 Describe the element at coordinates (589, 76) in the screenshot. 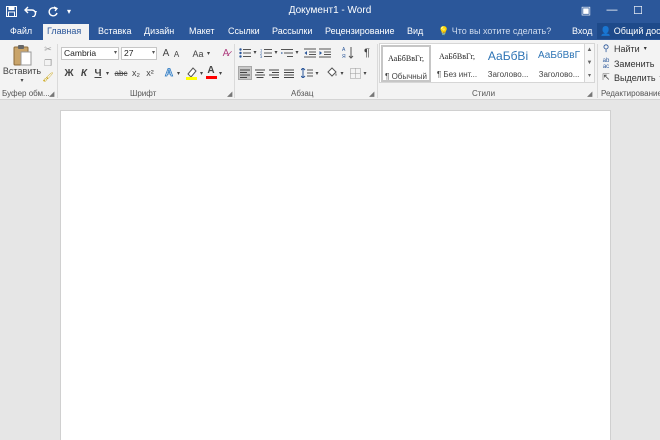

I see `more-styles-icon: ▾` at that location.